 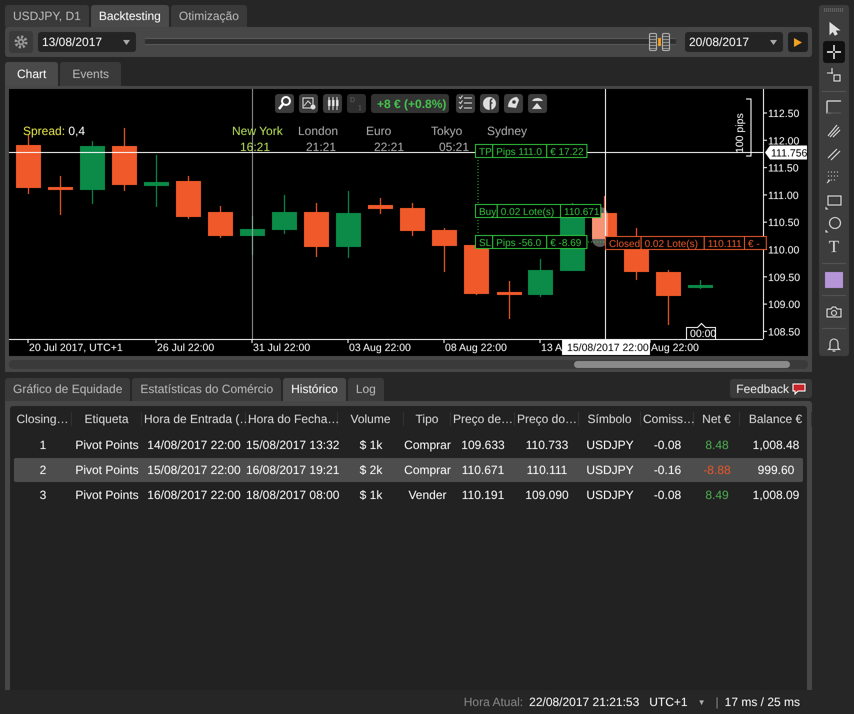 What do you see at coordinates (513, 103) in the screenshot?
I see `share-button` at bounding box center [513, 103].